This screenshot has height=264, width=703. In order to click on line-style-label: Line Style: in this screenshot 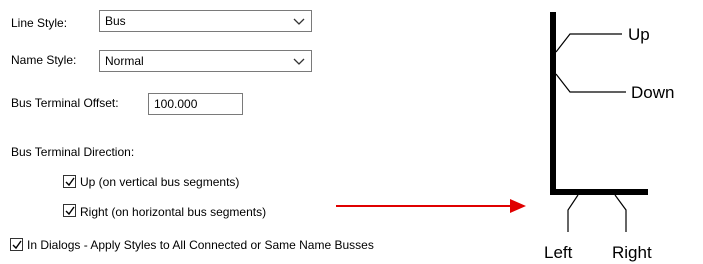, I will do `click(39, 23)`.